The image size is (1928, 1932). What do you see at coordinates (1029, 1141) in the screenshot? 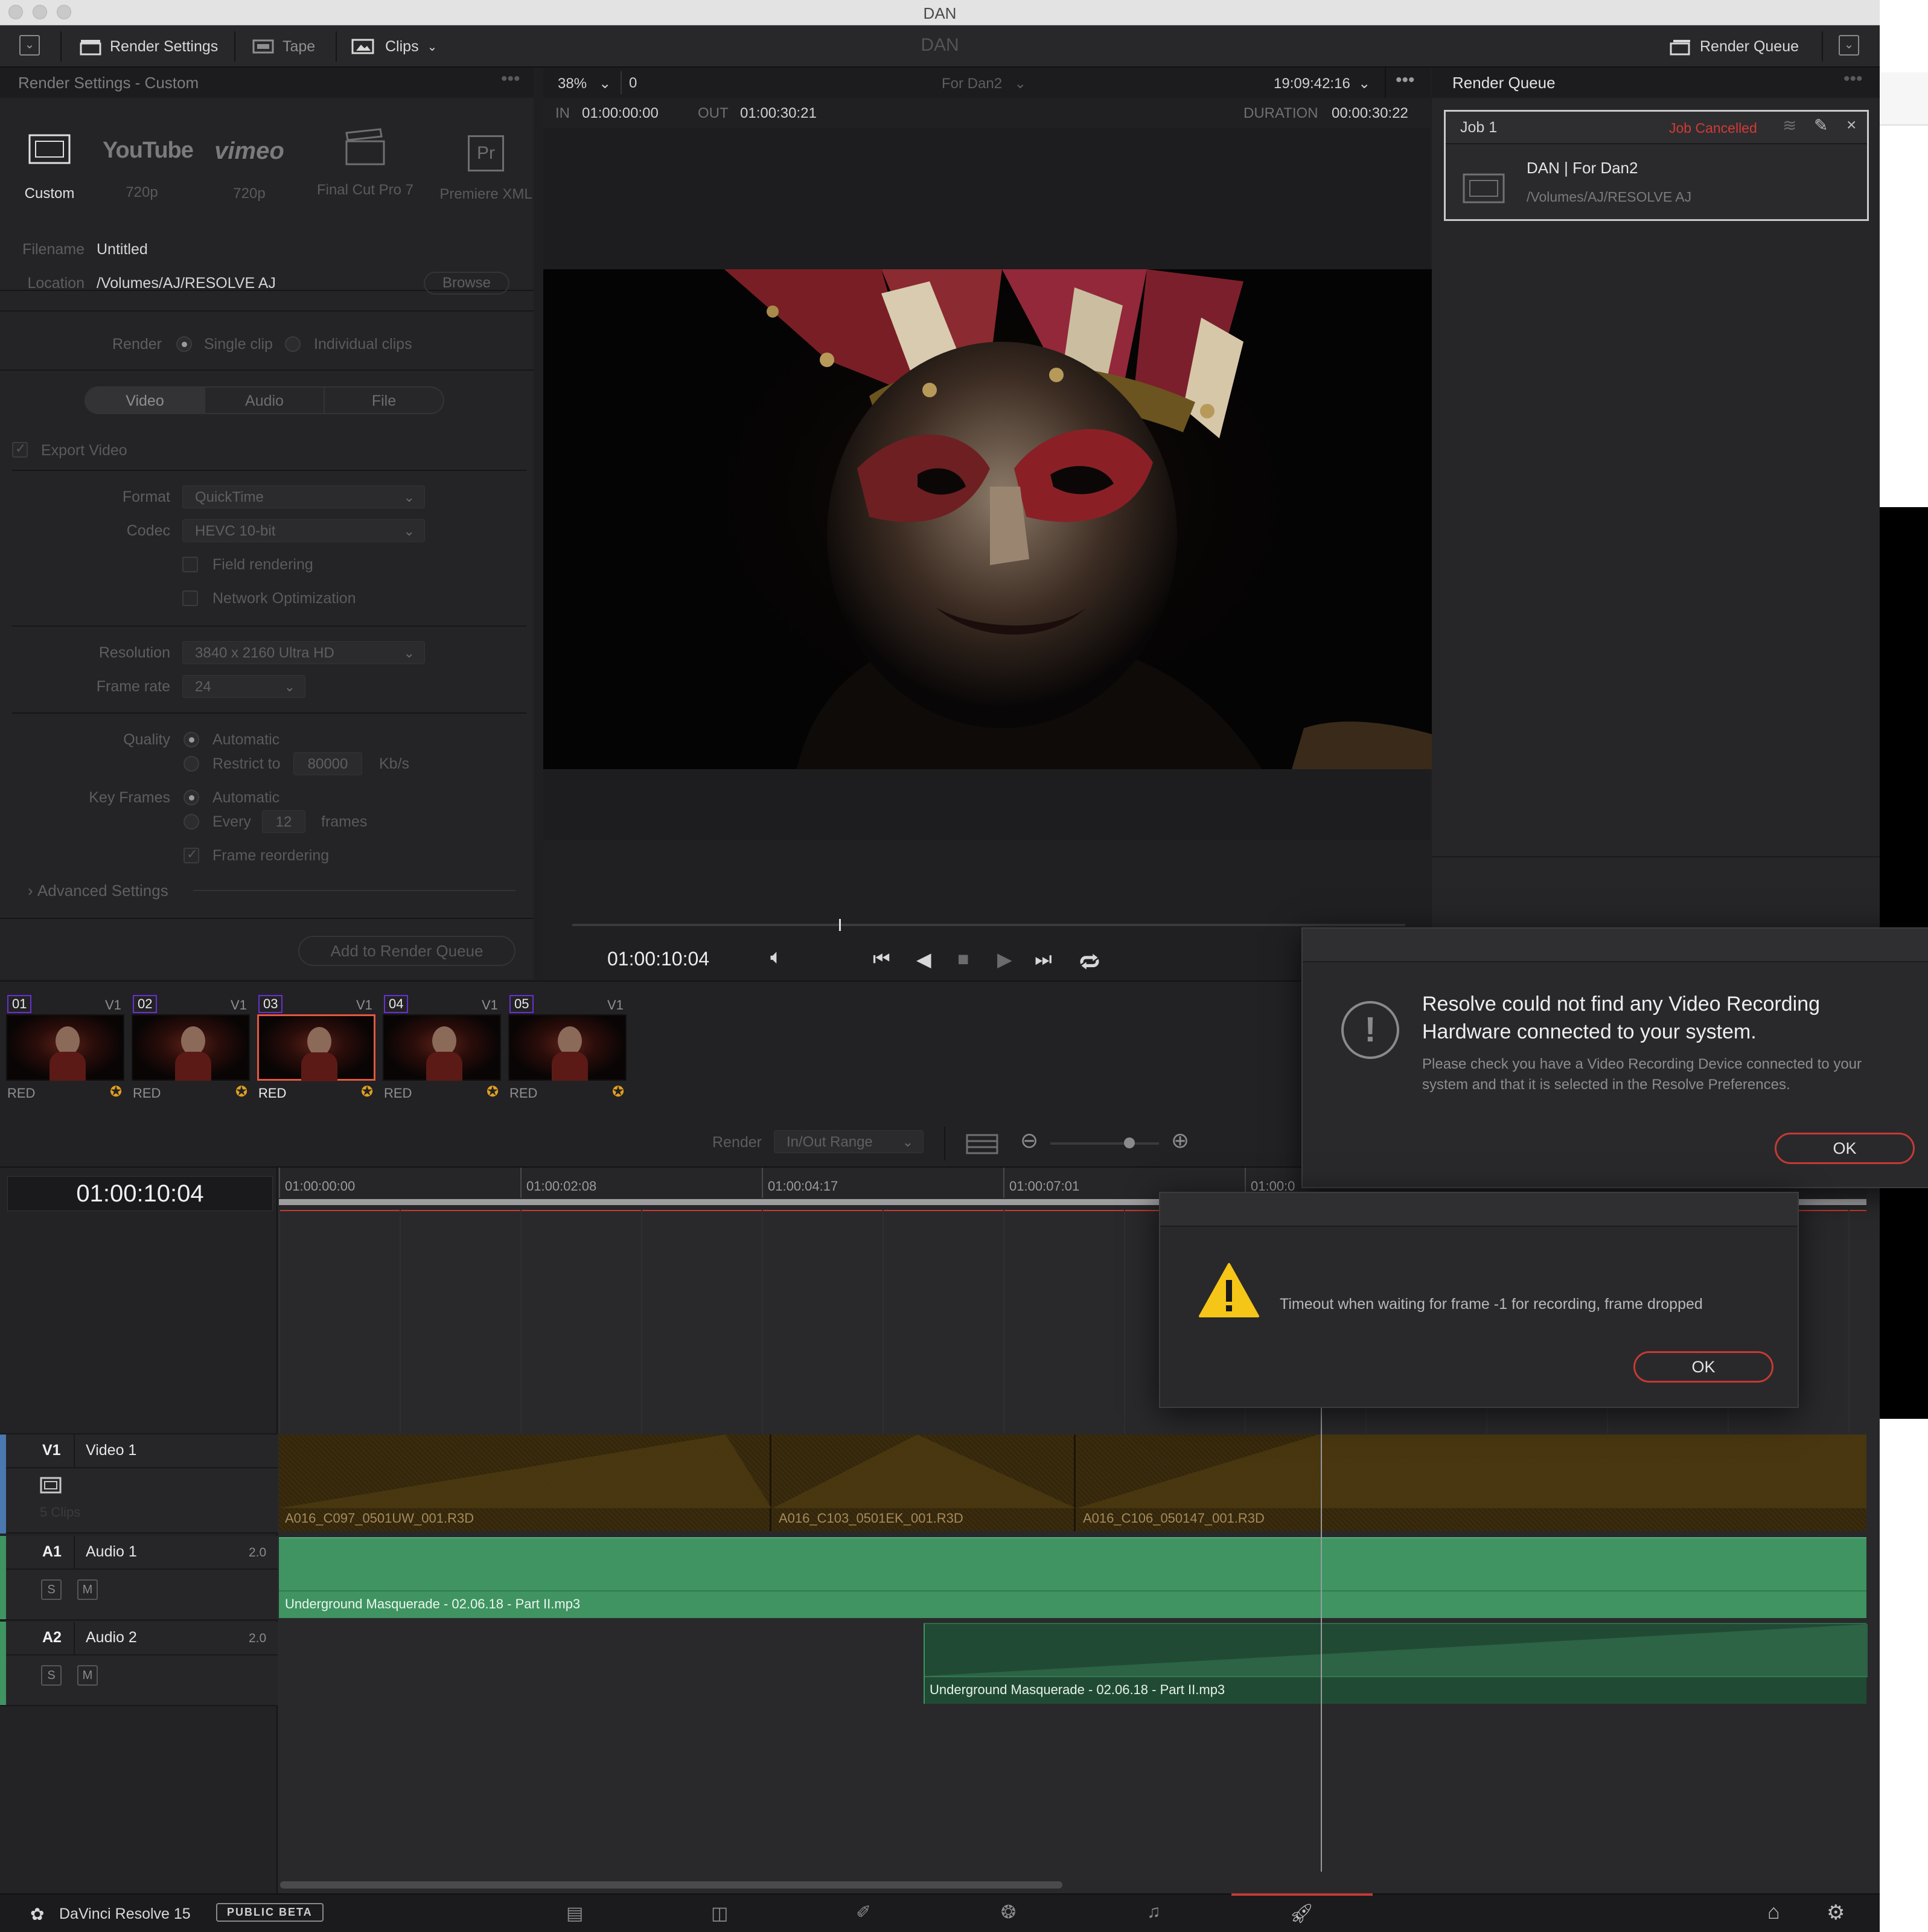
I see `zoom-out-icon: ⊖` at bounding box center [1029, 1141].